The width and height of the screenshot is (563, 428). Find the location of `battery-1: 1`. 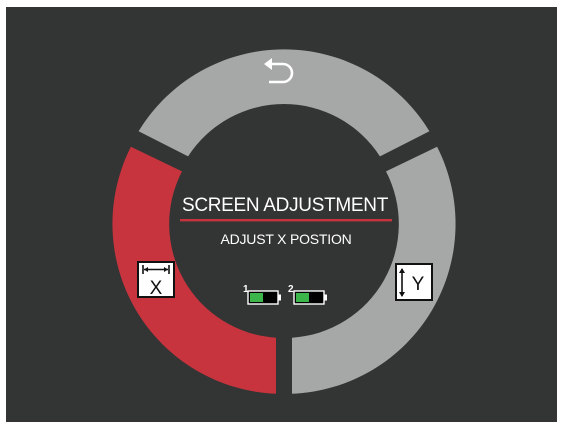

battery-1: 1 is located at coordinates (262, 294).